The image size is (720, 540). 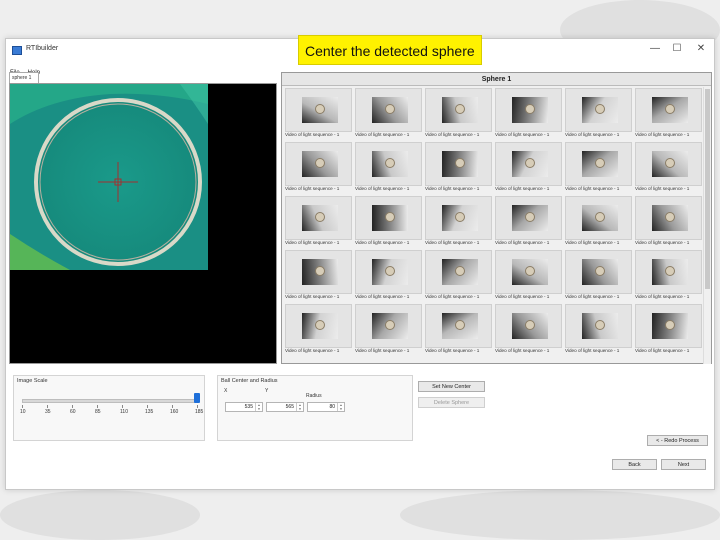 I want to click on back-button: Back, so click(x=634, y=464).